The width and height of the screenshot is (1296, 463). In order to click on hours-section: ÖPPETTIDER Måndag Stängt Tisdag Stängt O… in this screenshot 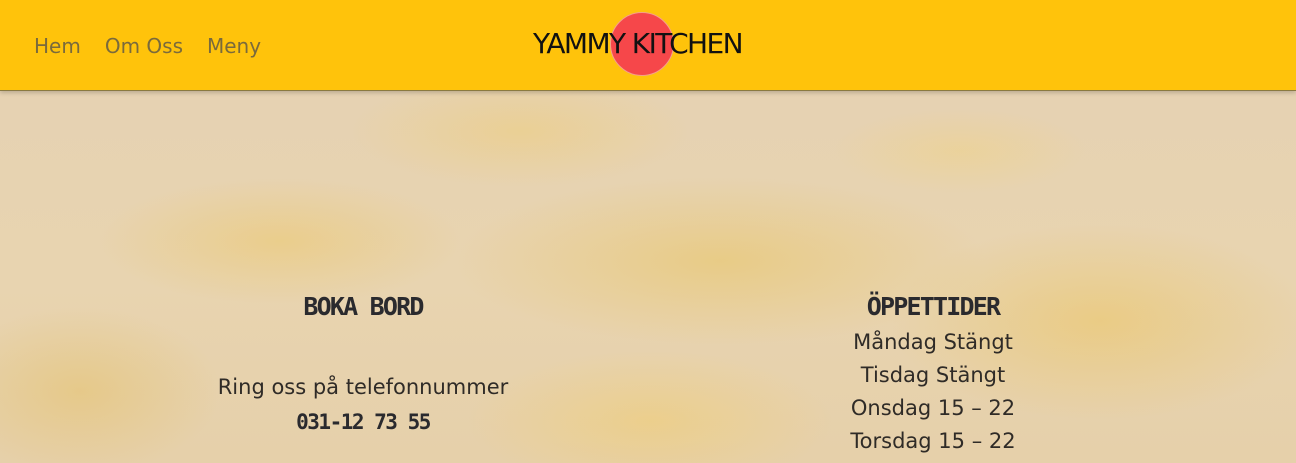, I will do `click(933, 374)`.